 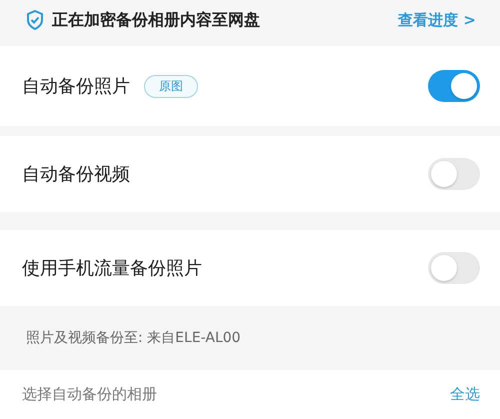 What do you see at coordinates (156, 20) in the screenshot?
I see `banner-text: 正在加密备份相册内容至网盘` at bounding box center [156, 20].